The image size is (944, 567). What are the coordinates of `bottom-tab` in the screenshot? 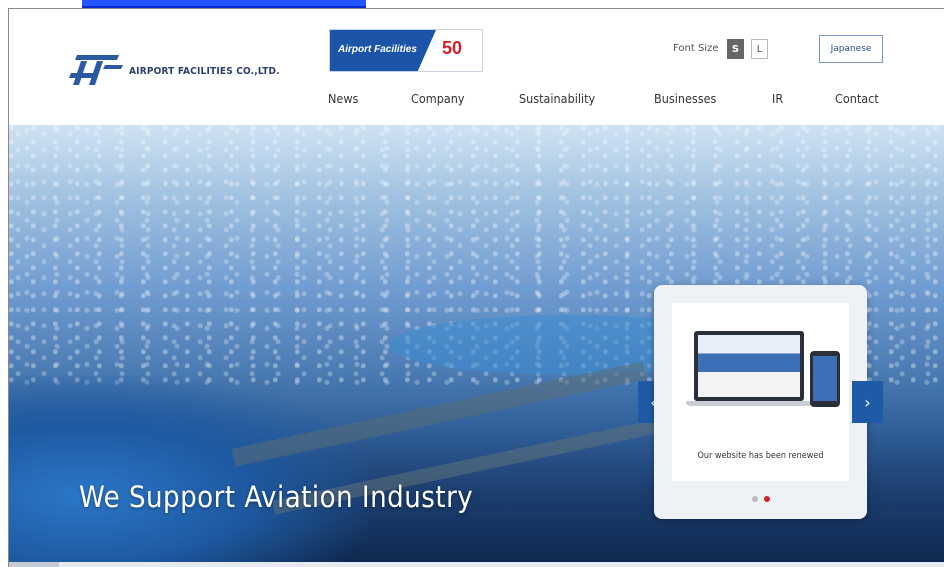 It's located at (34, 564).